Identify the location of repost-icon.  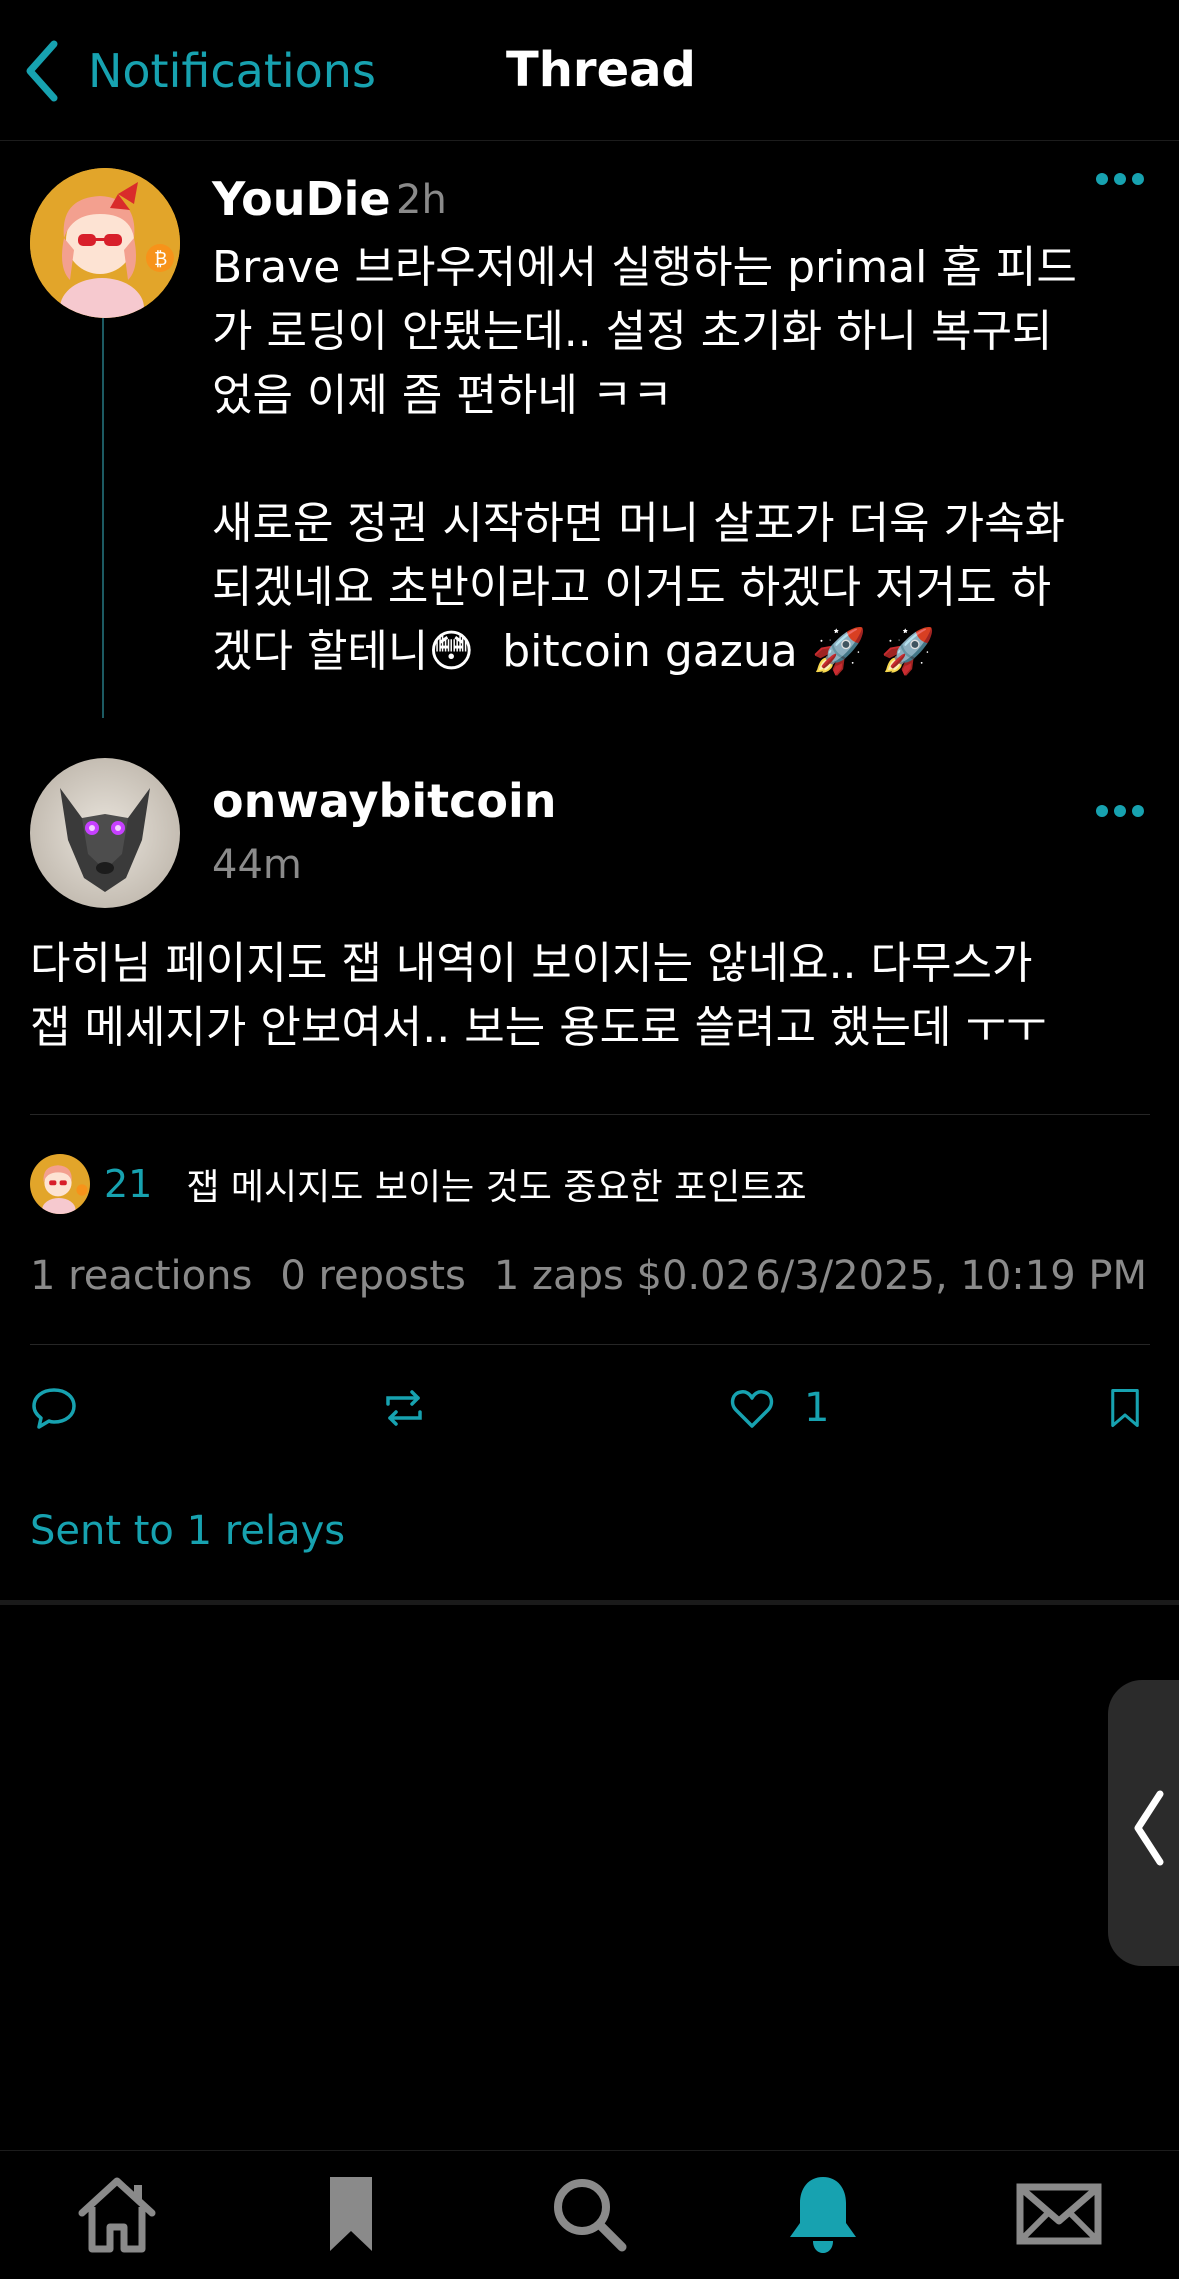
(404, 1408).